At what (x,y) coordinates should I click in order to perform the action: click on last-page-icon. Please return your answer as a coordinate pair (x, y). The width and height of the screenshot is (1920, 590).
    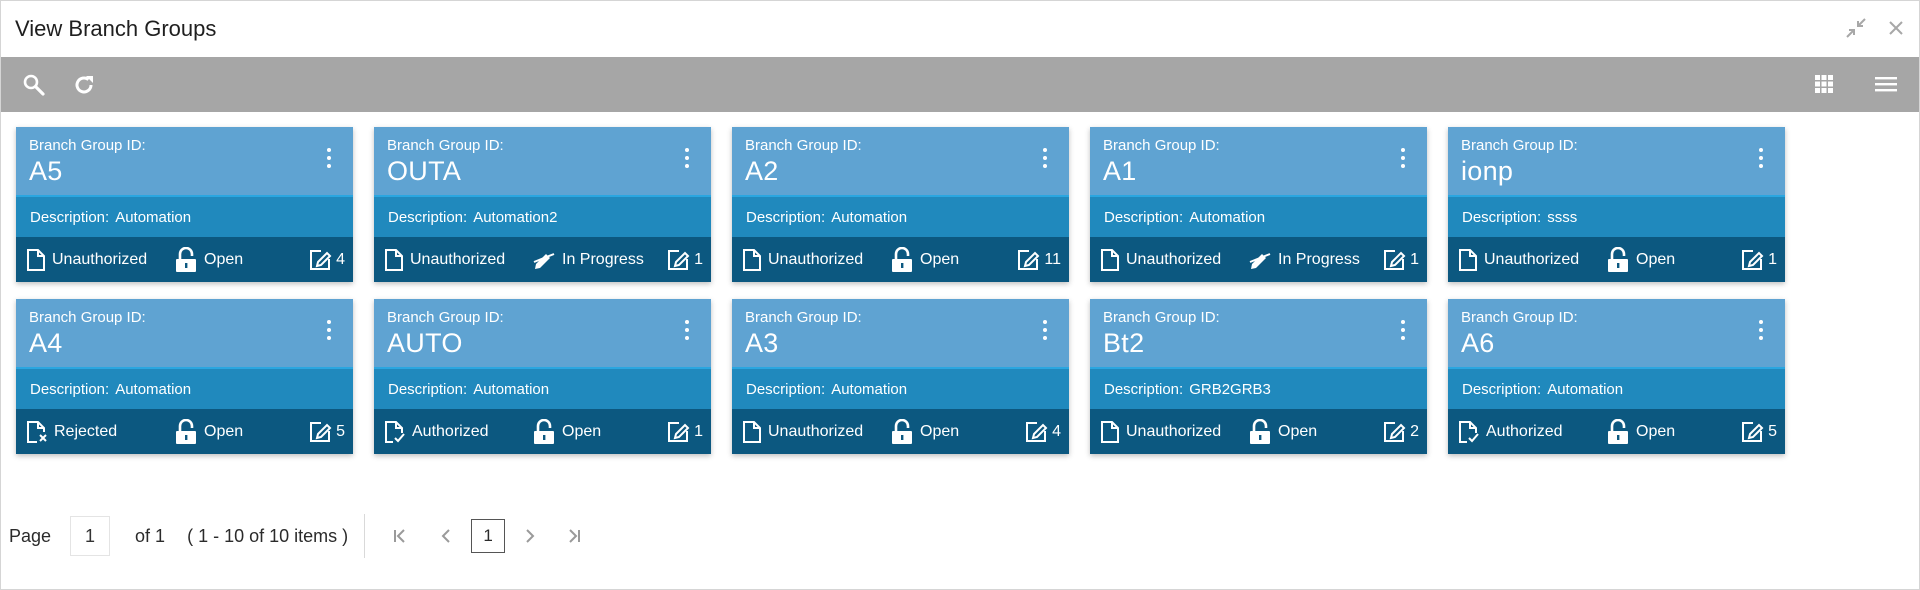
    Looking at the image, I should click on (574, 536).